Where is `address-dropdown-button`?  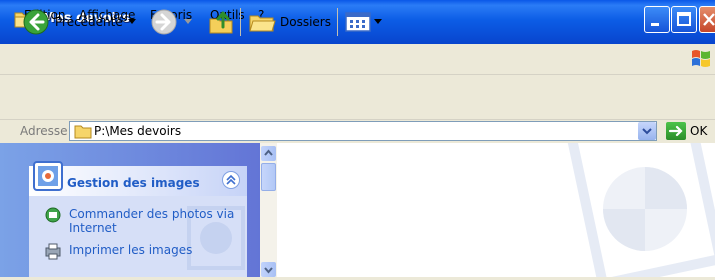 address-dropdown-button is located at coordinates (647, 131).